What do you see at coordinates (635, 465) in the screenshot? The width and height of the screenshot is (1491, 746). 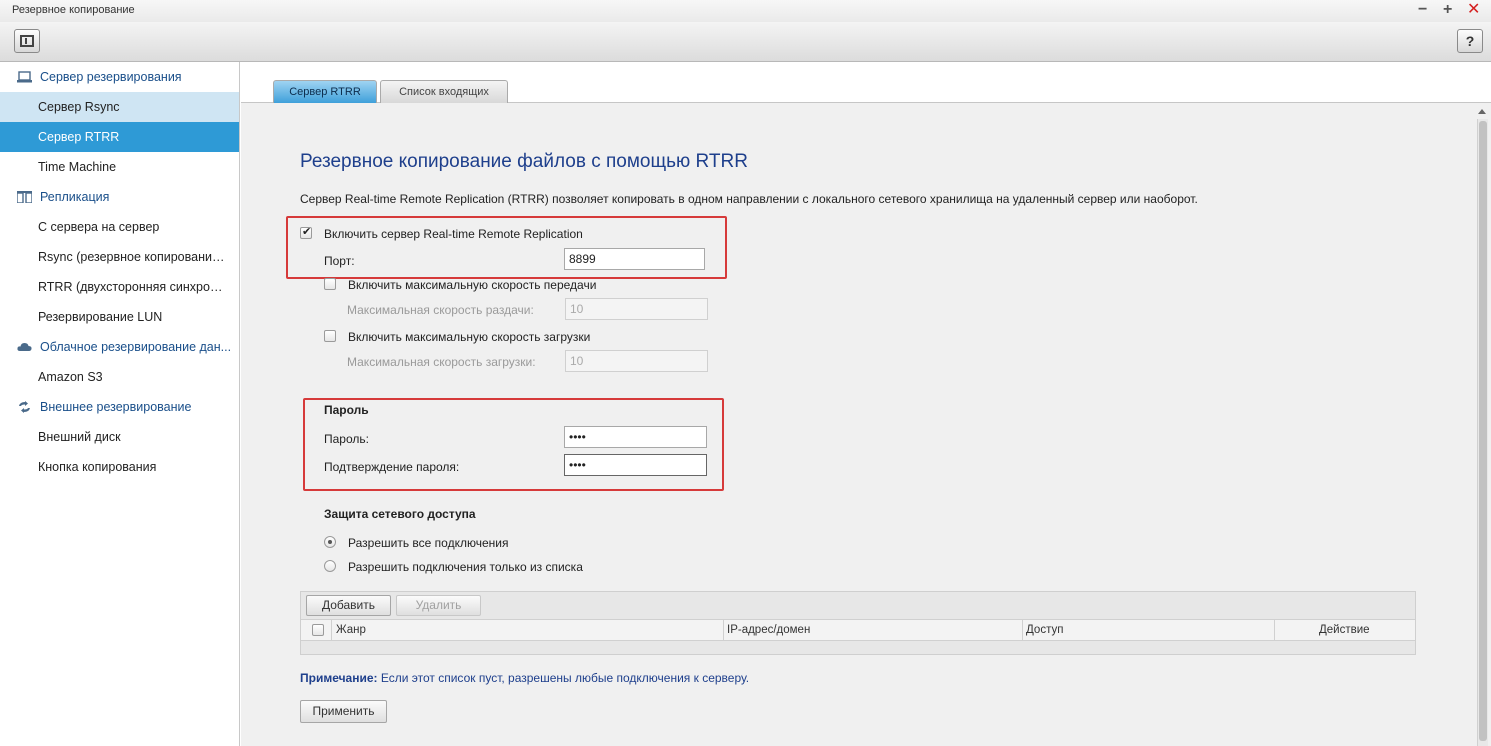 I see `confirm-password-input` at bounding box center [635, 465].